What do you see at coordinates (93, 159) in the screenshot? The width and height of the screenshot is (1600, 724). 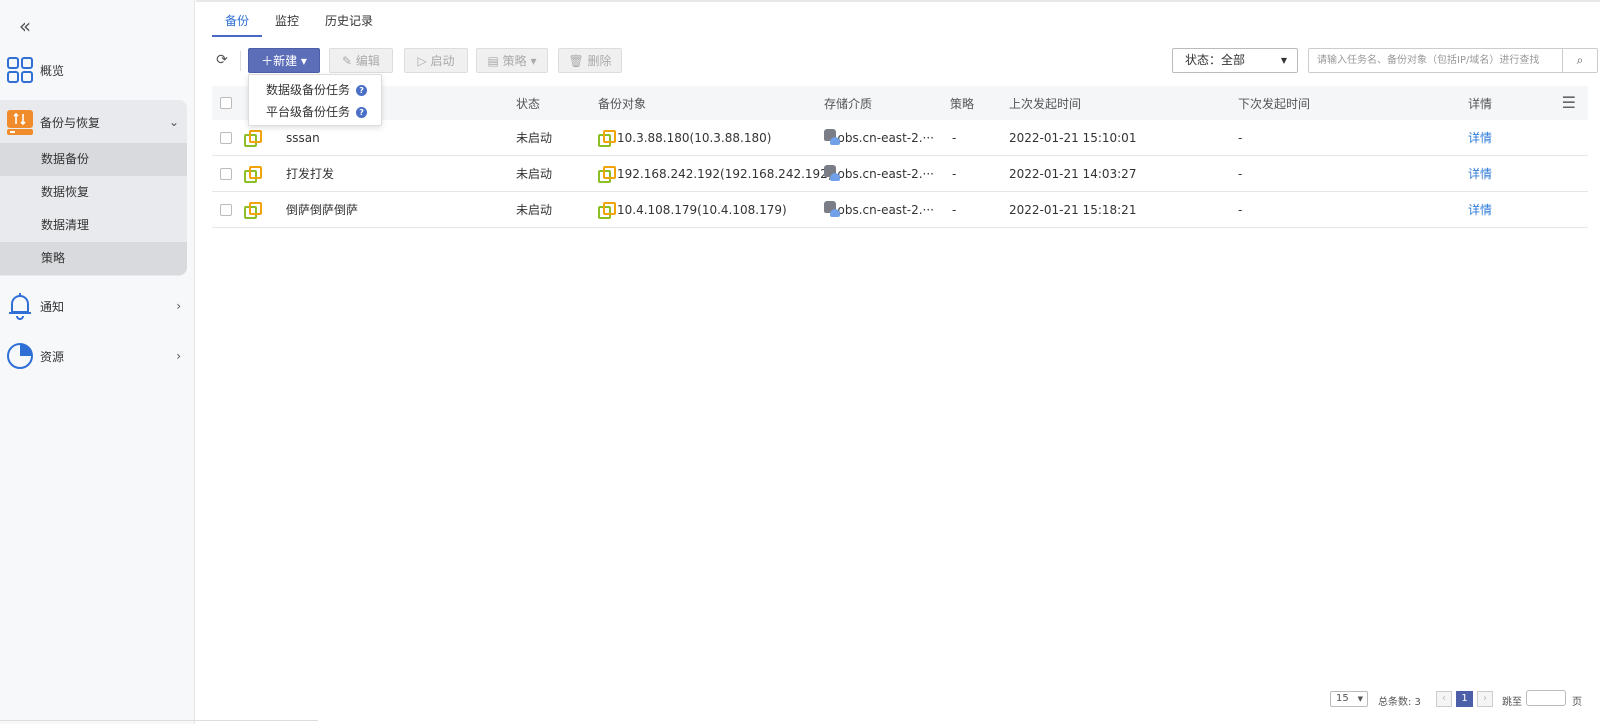 I see `sidebar-sub-data-backup: 数据备份` at bounding box center [93, 159].